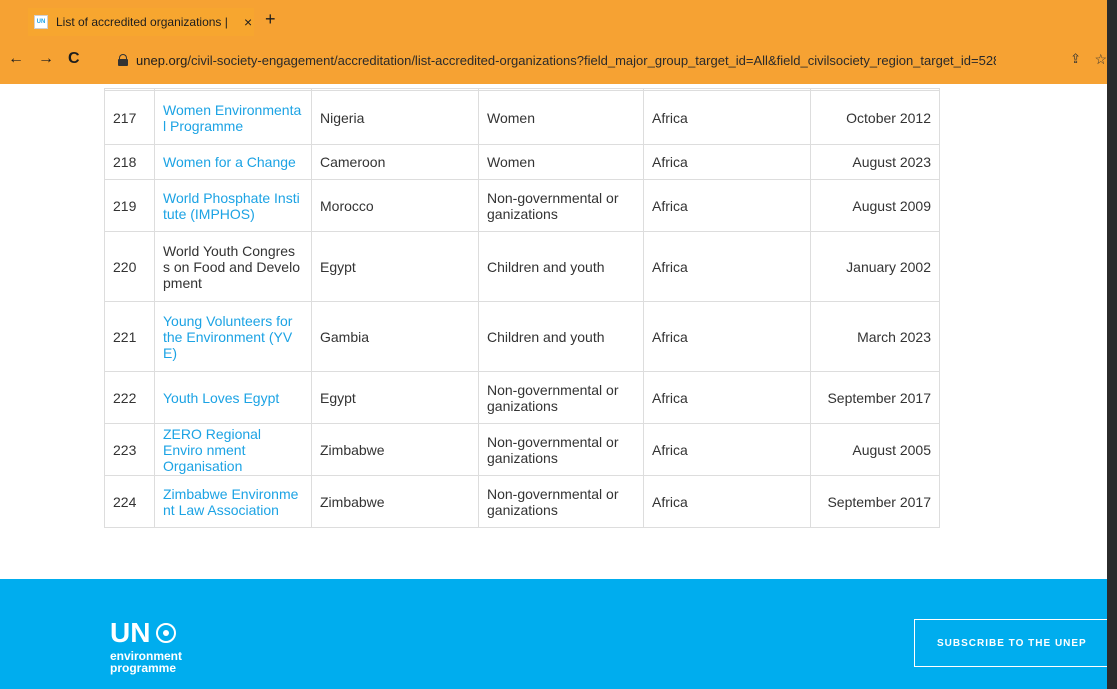 The width and height of the screenshot is (1117, 689). I want to click on organization-link: Zimbabwe Environme nt Law Association, so click(230, 502).